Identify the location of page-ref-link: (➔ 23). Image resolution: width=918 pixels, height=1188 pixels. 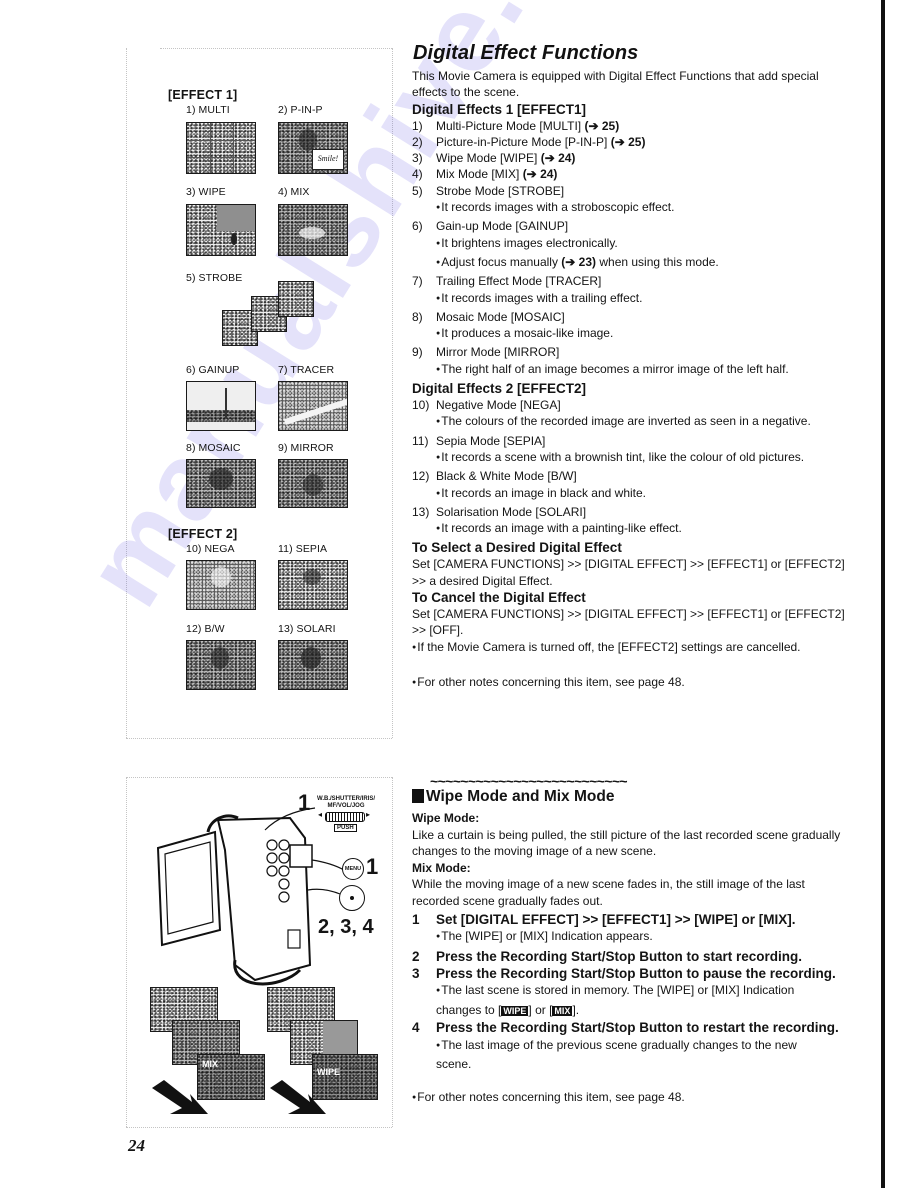
(578, 262).